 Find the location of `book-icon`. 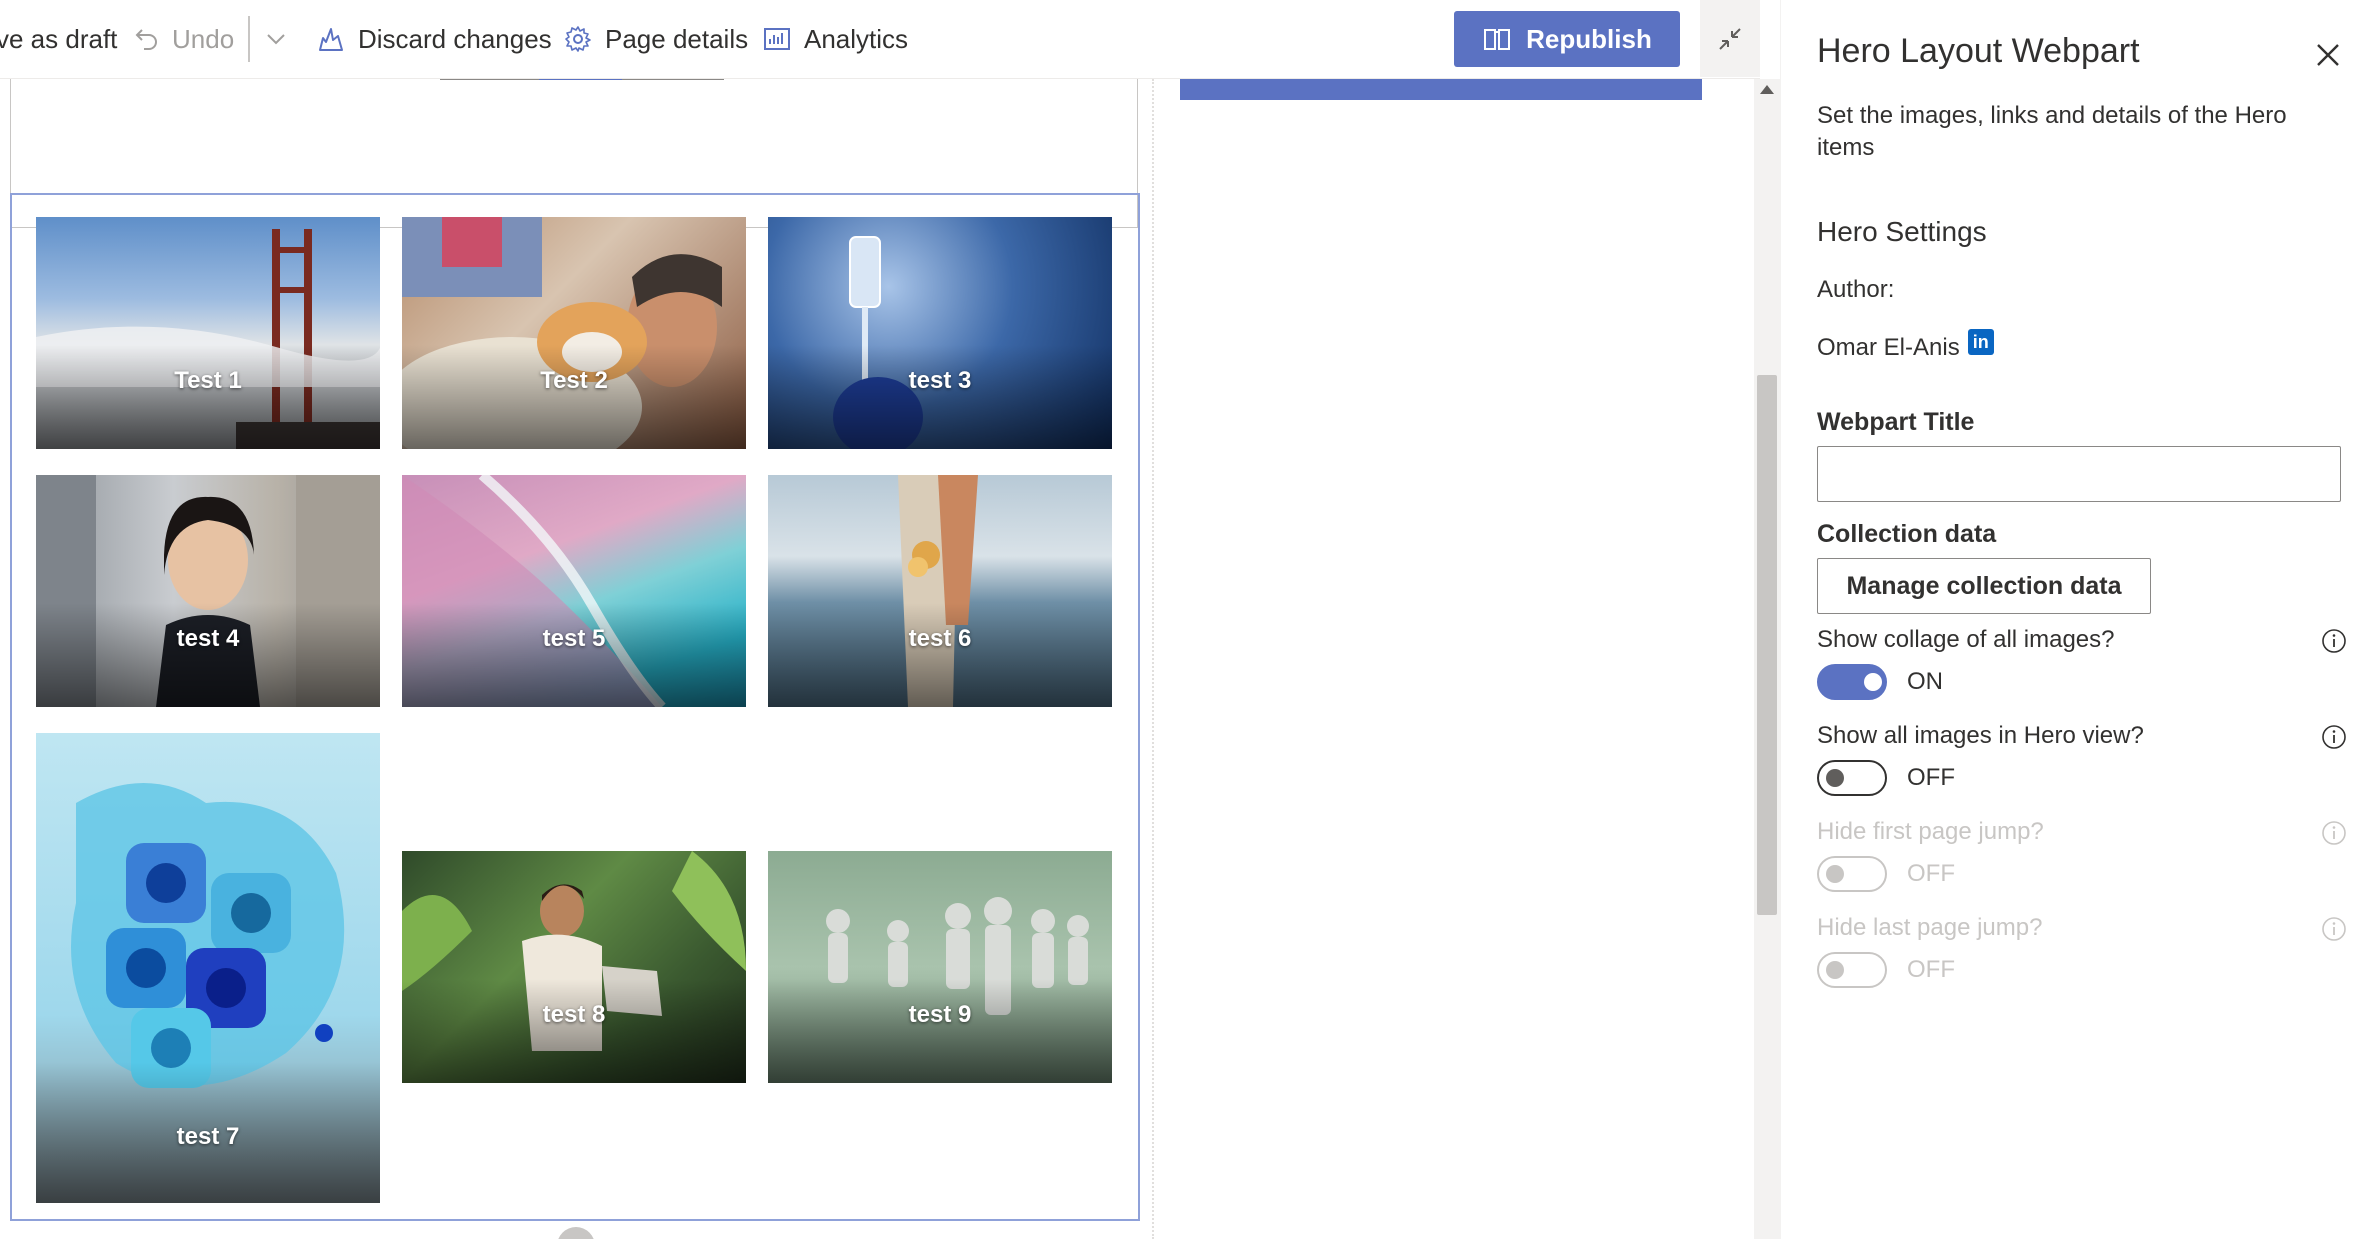

book-icon is located at coordinates (1497, 39).